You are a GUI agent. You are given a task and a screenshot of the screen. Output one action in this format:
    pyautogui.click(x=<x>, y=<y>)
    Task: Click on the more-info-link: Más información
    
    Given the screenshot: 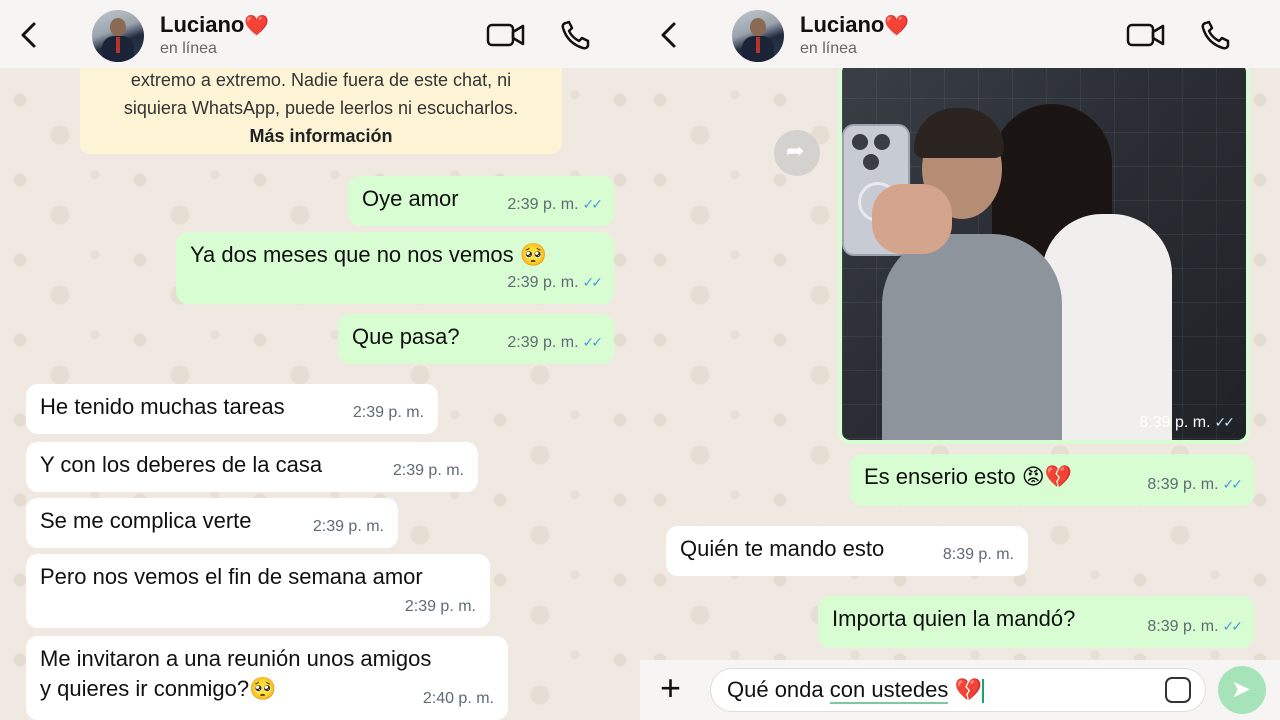 What is the action you would take?
    pyautogui.click(x=320, y=136)
    